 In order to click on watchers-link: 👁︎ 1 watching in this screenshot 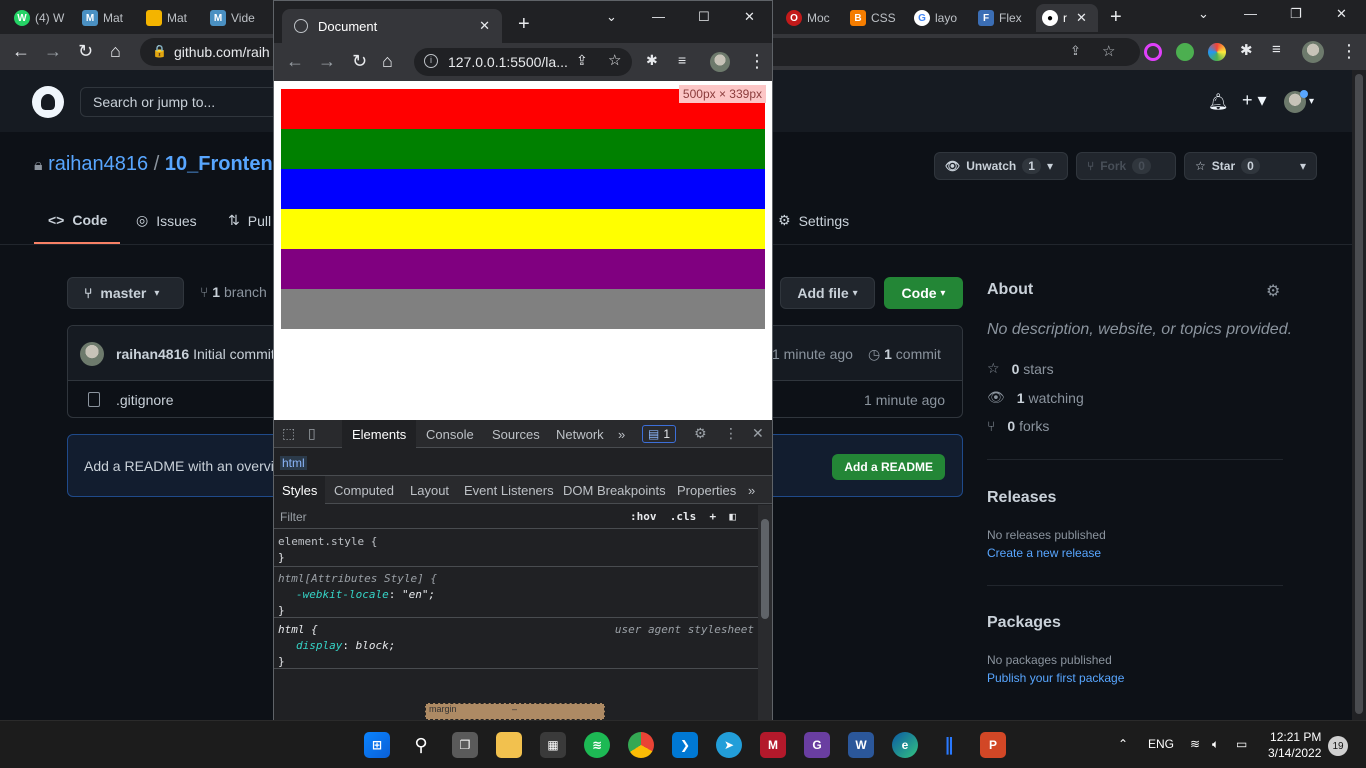, I will do `click(1035, 397)`.